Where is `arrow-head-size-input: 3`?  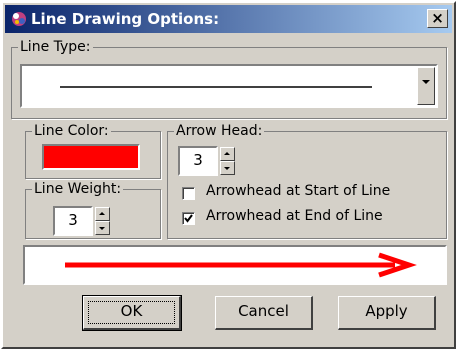 arrow-head-size-input: 3 is located at coordinates (198, 161).